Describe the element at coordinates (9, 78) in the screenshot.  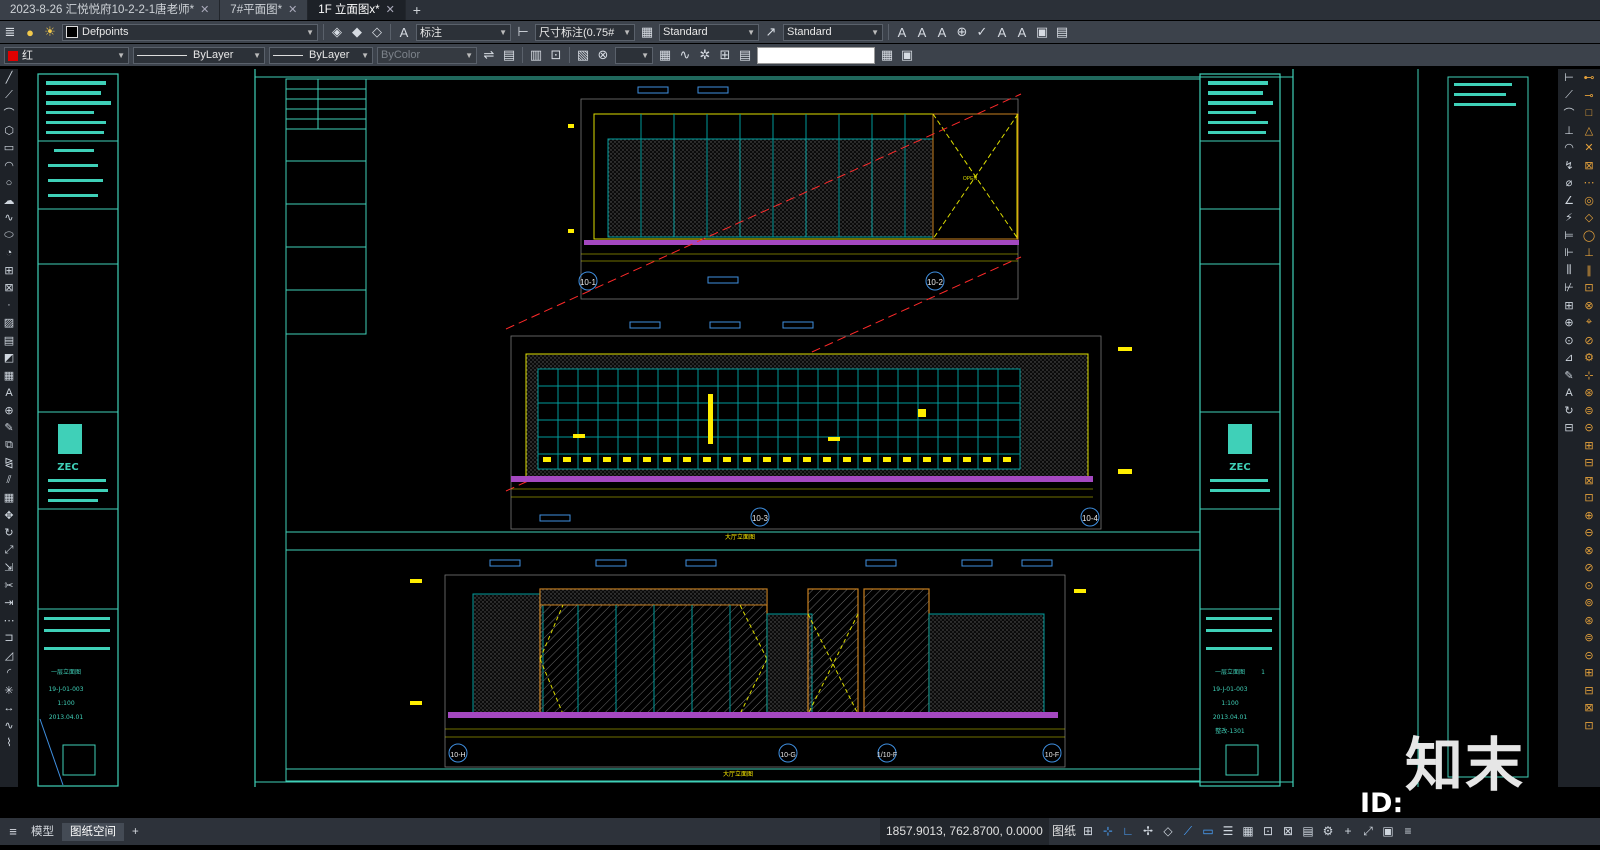
I see `line-icon: ╱` at that location.